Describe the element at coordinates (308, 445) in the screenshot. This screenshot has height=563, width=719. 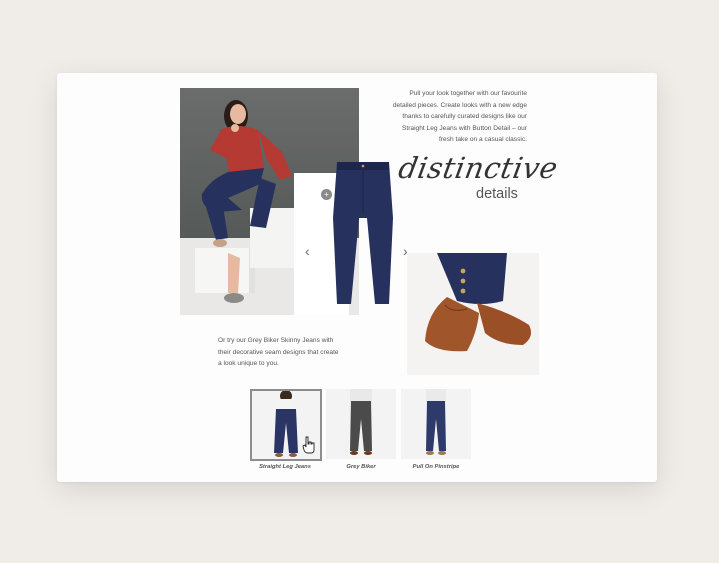
I see `hand-cursor-icon` at that location.